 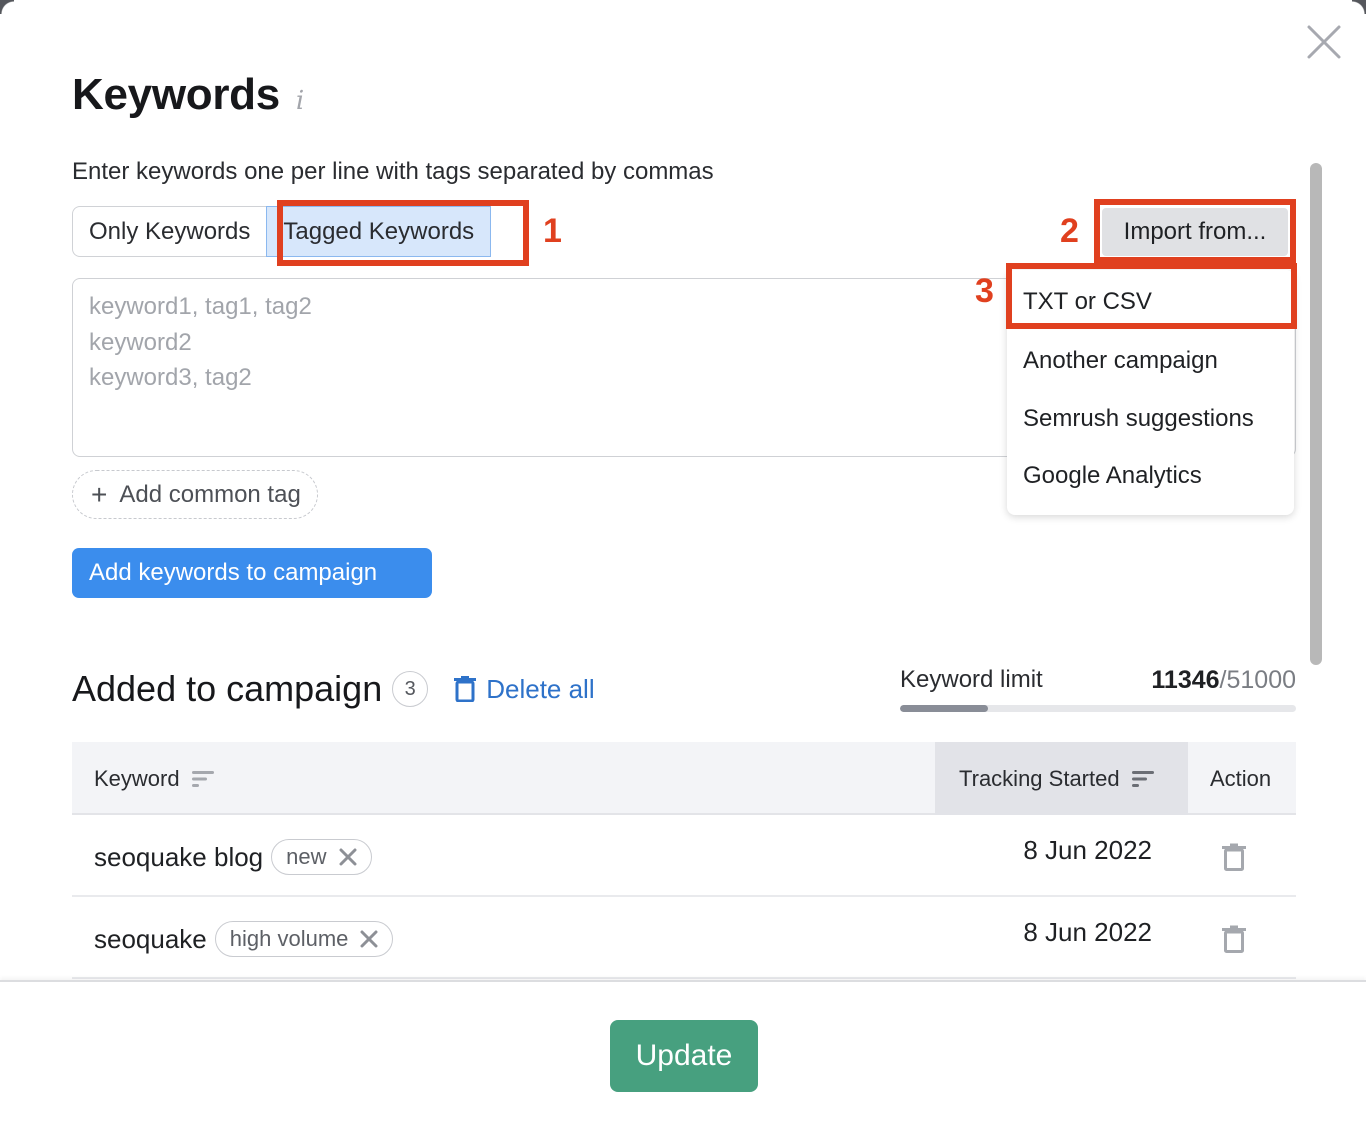 What do you see at coordinates (300, 101) in the screenshot?
I see `info-icon: i` at bounding box center [300, 101].